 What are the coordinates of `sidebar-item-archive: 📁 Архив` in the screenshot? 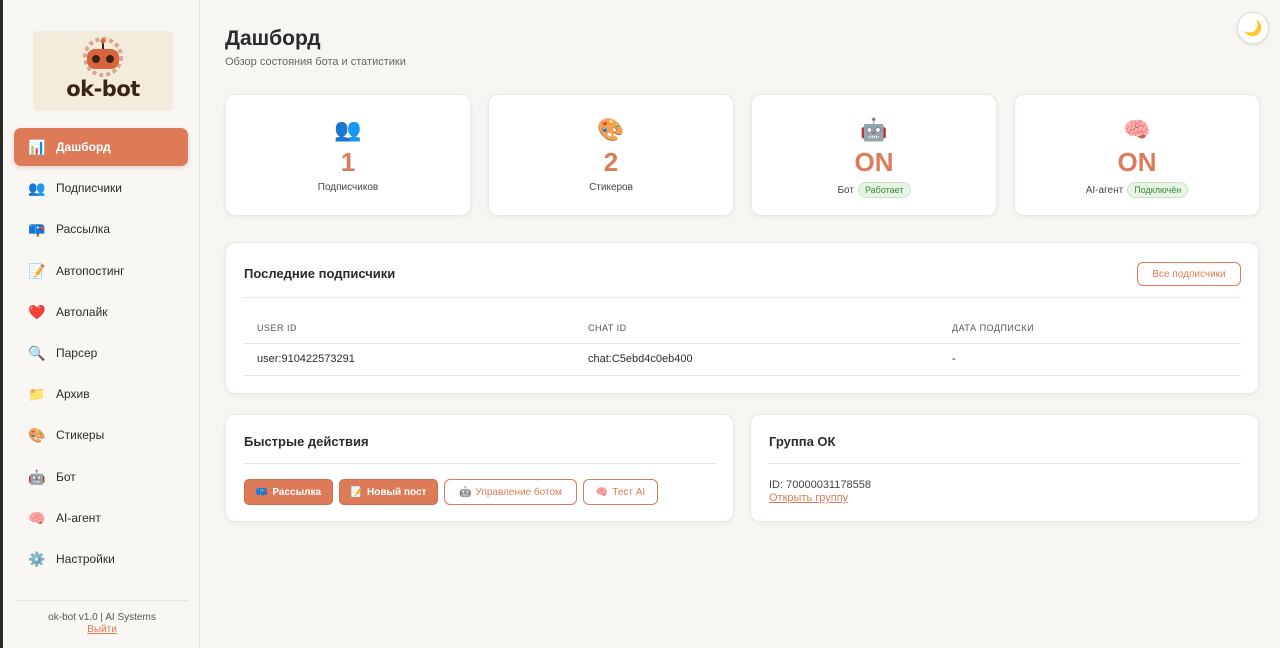 It's located at (101, 394).